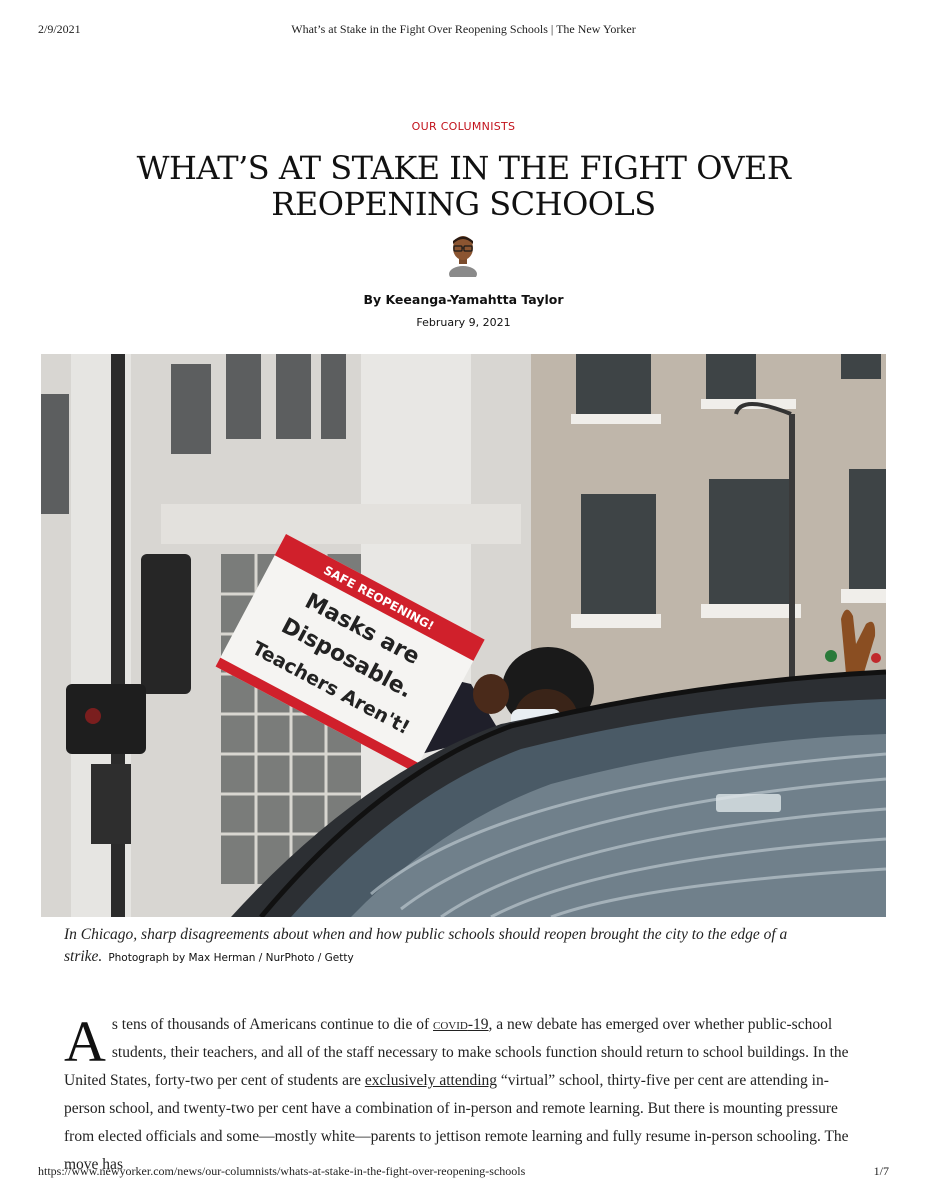  I want to click on publish-date: February 9, 2021, so click(463, 322).